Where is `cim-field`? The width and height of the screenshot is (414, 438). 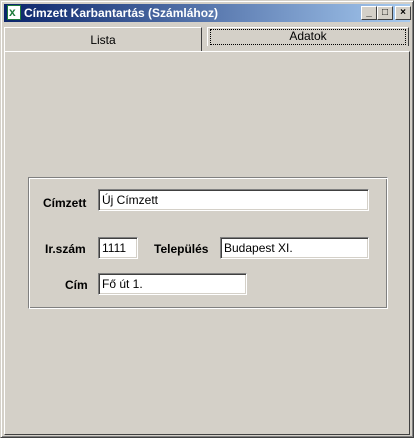 cim-field is located at coordinates (172, 284).